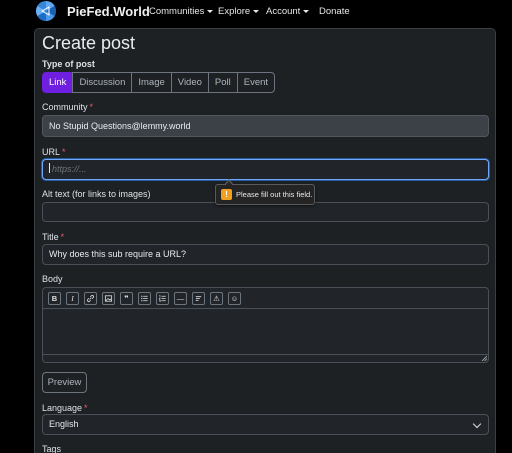  Describe the element at coordinates (68, 64) in the screenshot. I see `post-type-label: Type of post` at that location.